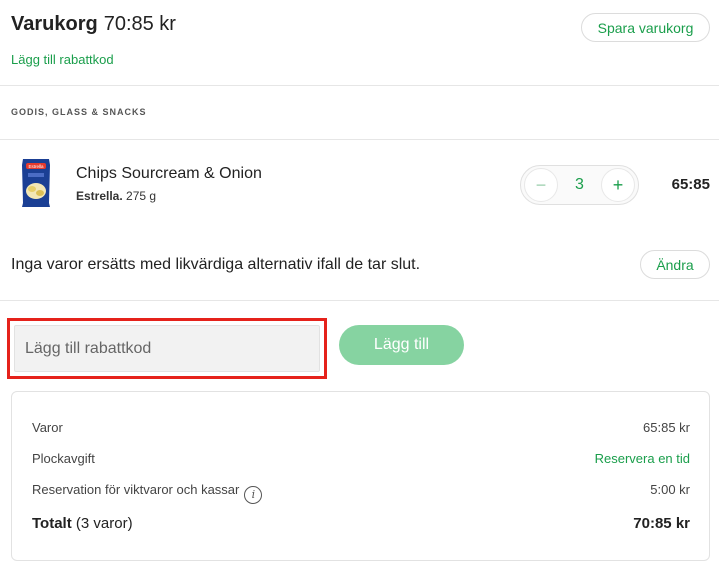 The height and width of the screenshot is (569, 719). What do you see at coordinates (36, 166) in the screenshot?
I see `thumb-brand-text: Estrella` at bounding box center [36, 166].